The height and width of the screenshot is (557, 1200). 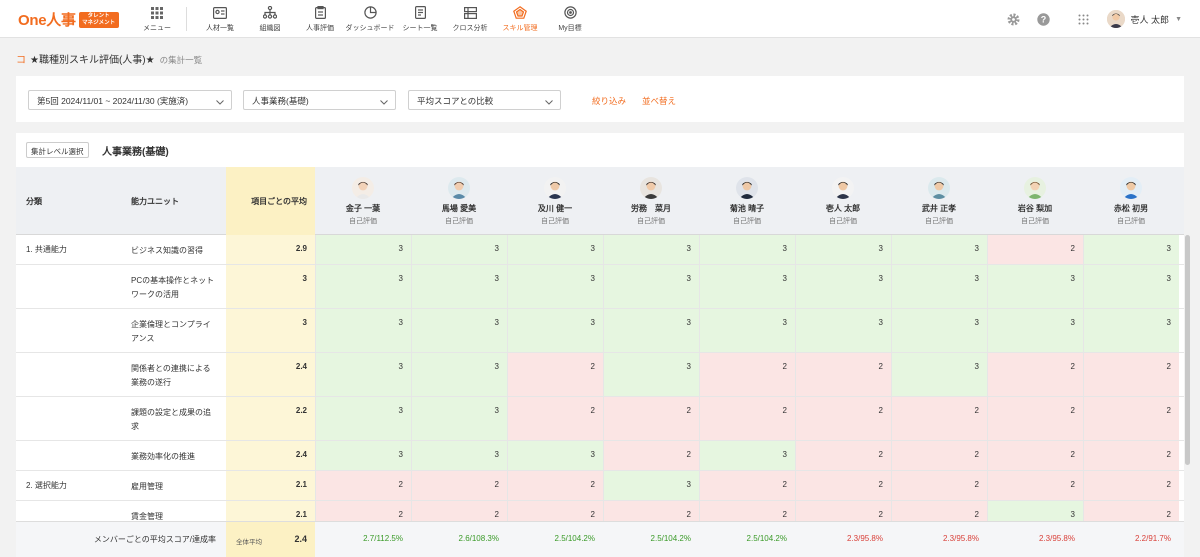 I want to click on member-header: 金子 一葉 自己評価, so click(x=363, y=201).